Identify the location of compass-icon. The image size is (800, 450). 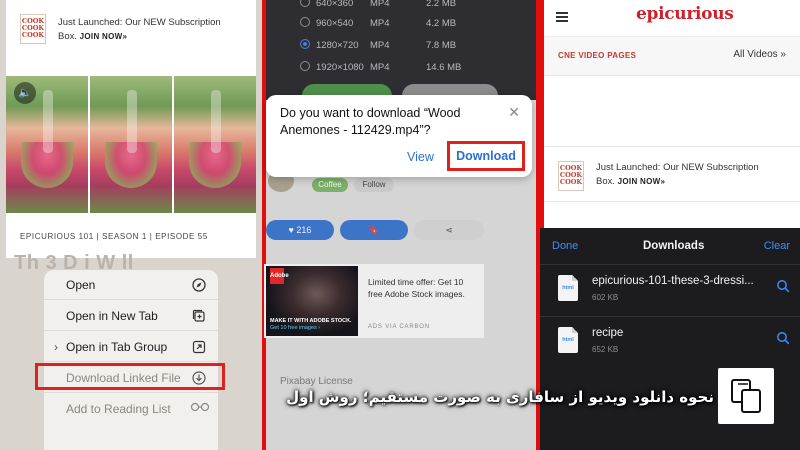
(199, 285).